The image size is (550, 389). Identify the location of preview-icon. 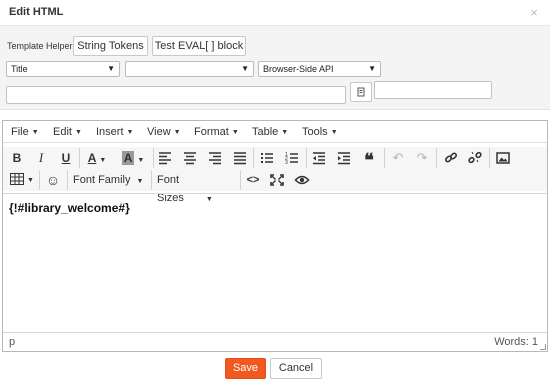
(302, 180).